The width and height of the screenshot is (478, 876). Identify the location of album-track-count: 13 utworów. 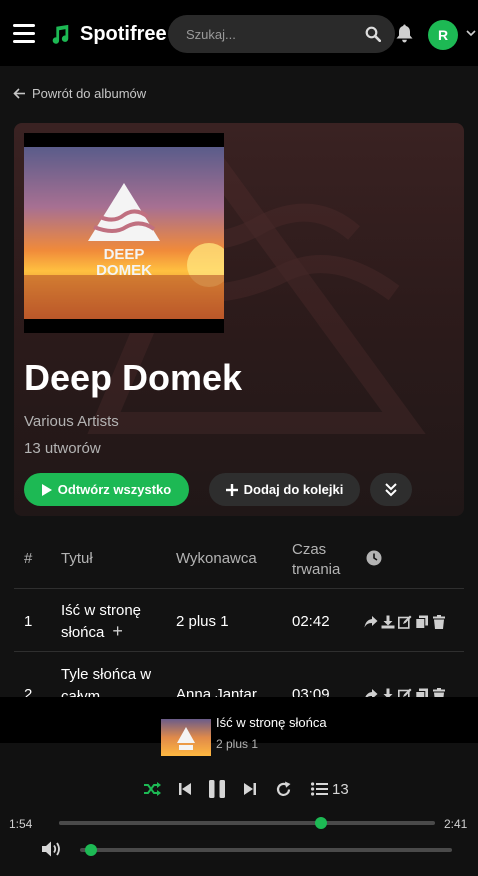
(62, 448).